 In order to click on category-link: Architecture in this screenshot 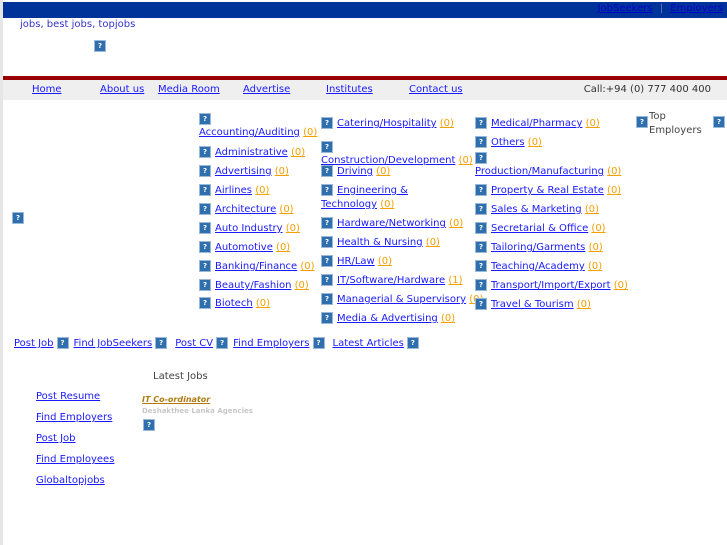, I will do `click(245, 209)`.